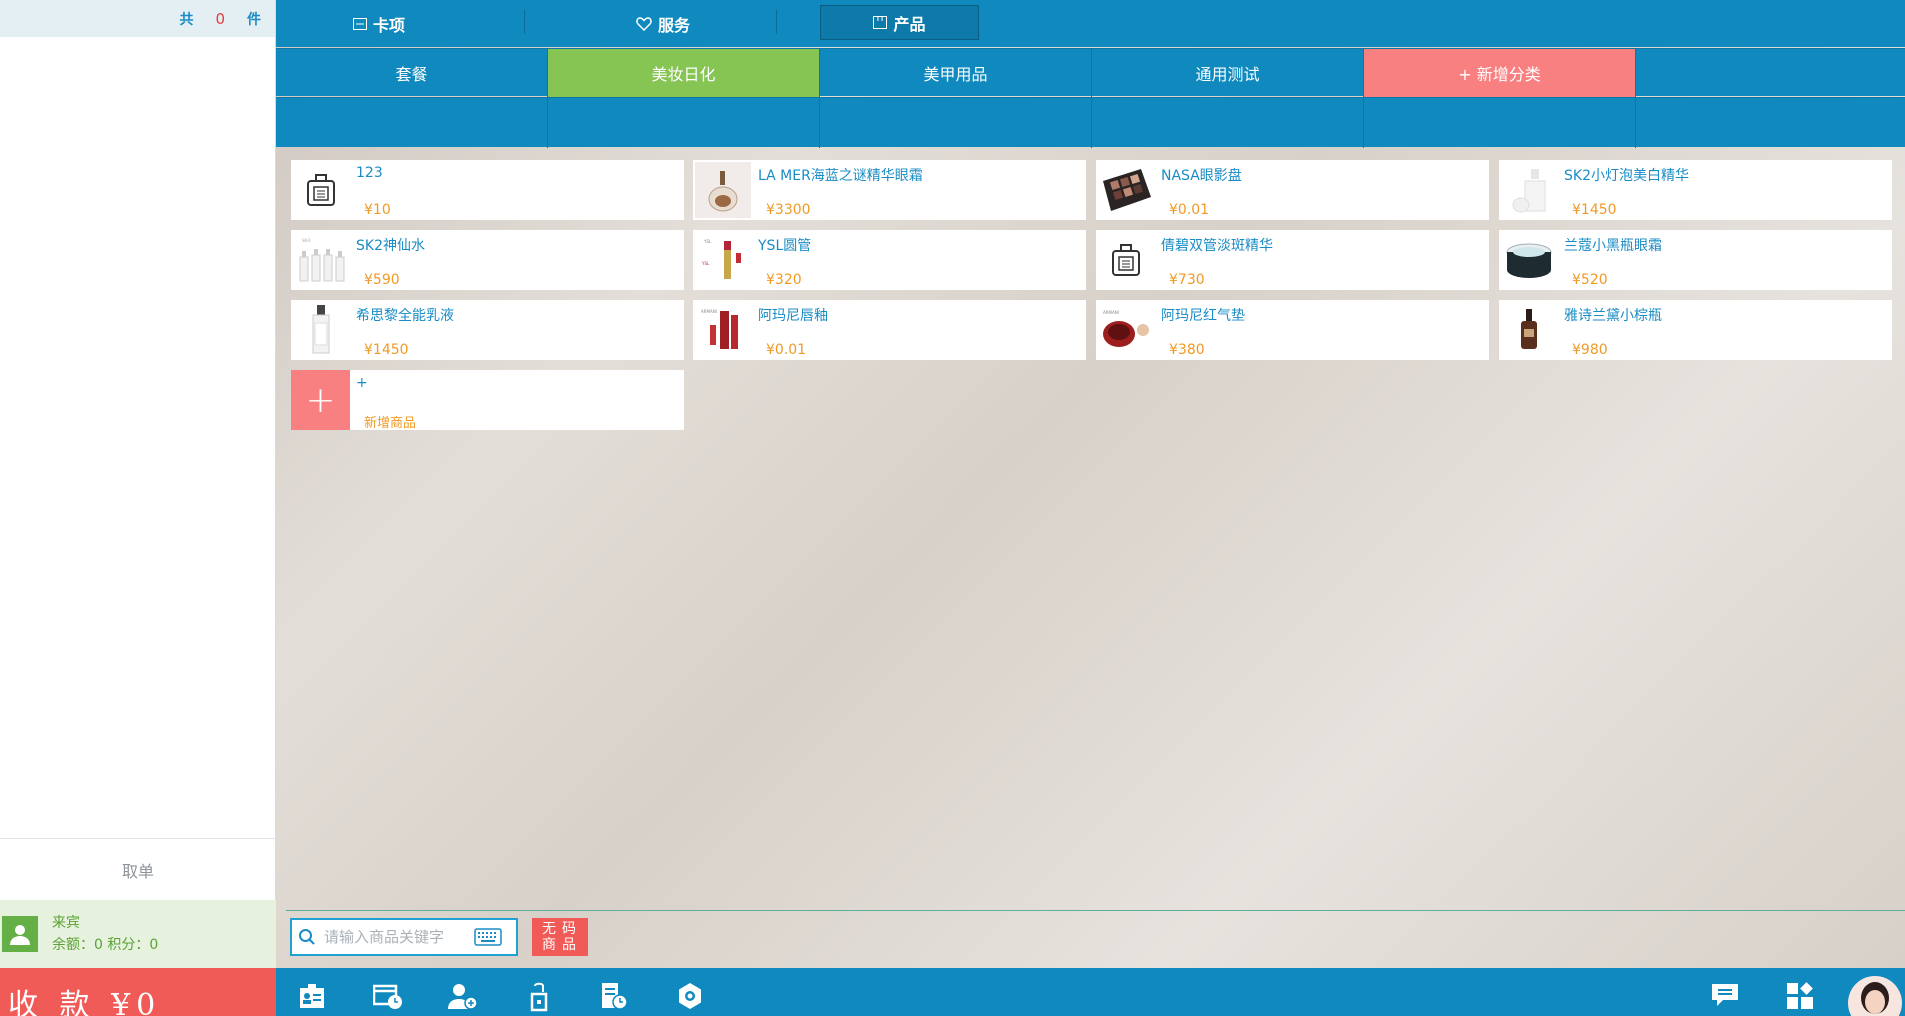 Image resolution: width=1905 pixels, height=1016 pixels. What do you see at coordinates (105, 934) in the screenshot?
I see `member-text: 来宾 余额：0 积分：0` at bounding box center [105, 934].